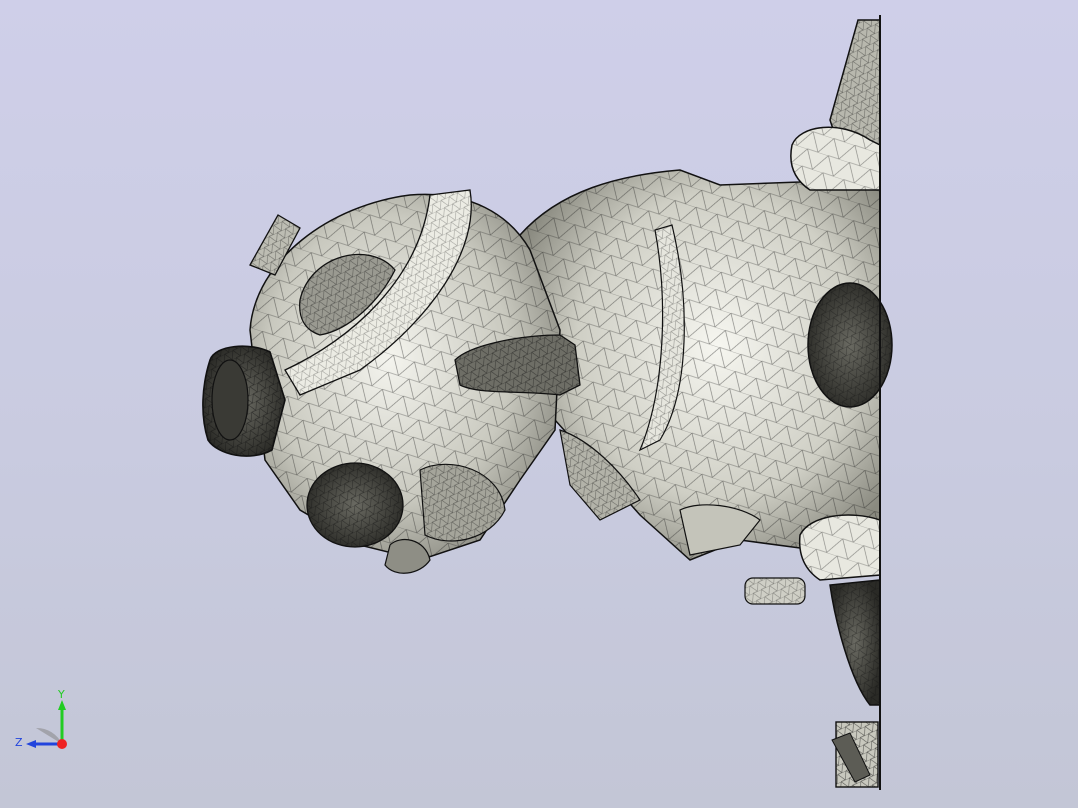 This screenshot has height=808, width=1078. What do you see at coordinates (835, 105) in the screenshot?
I see `shoulder-spike-top` at bounding box center [835, 105].